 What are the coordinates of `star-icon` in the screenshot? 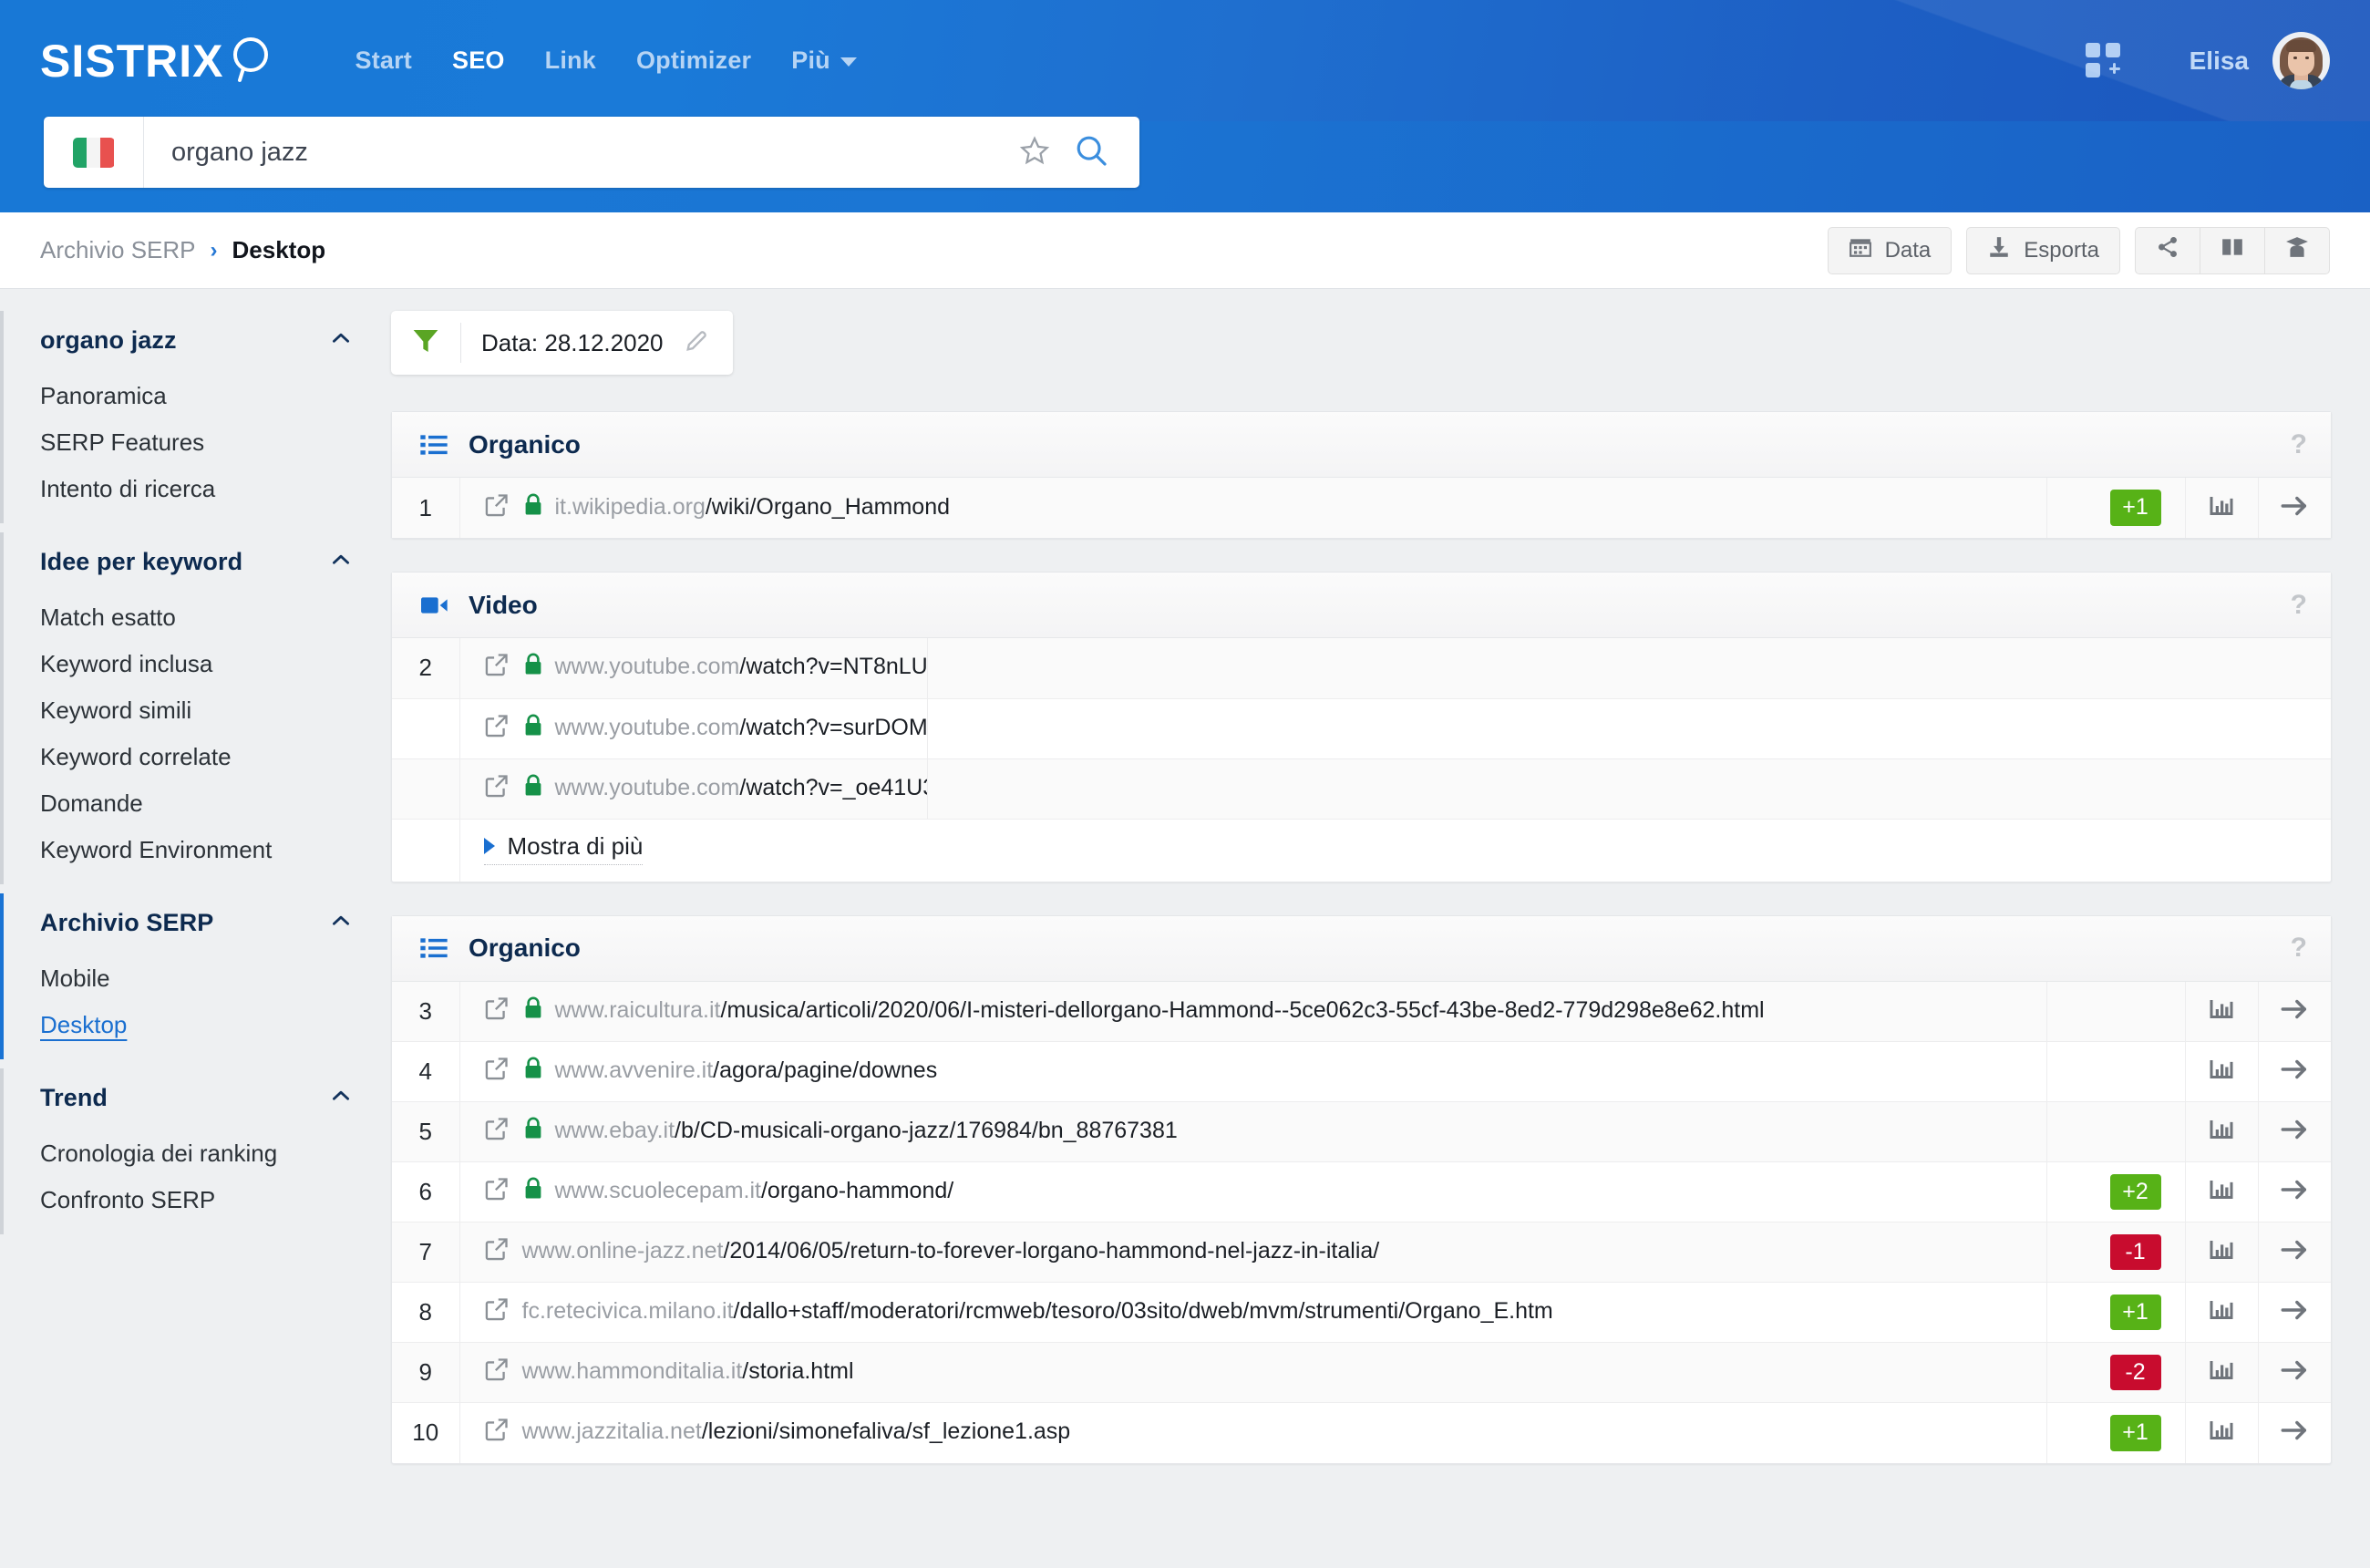 It's located at (1034, 152).